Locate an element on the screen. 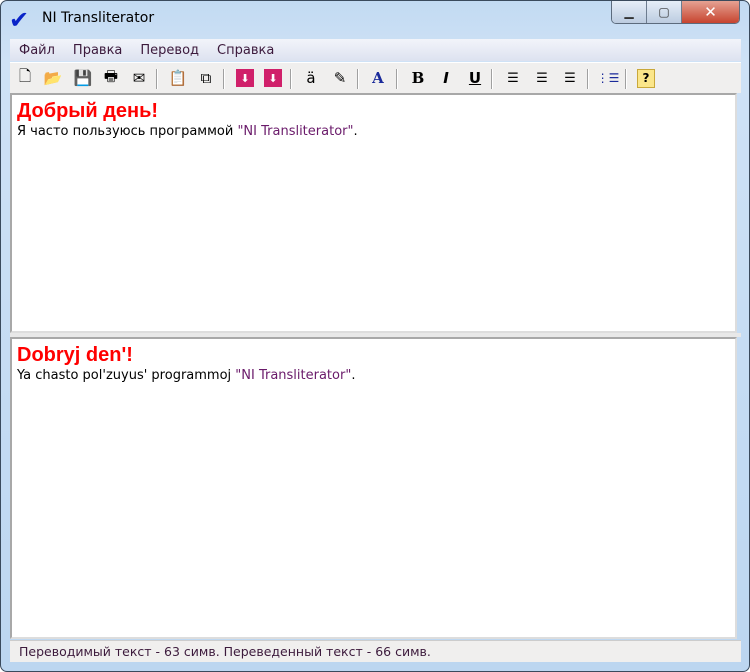 The width and height of the screenshot is (750, 672). menu-help: Справка is located at coordinates (245, 50).